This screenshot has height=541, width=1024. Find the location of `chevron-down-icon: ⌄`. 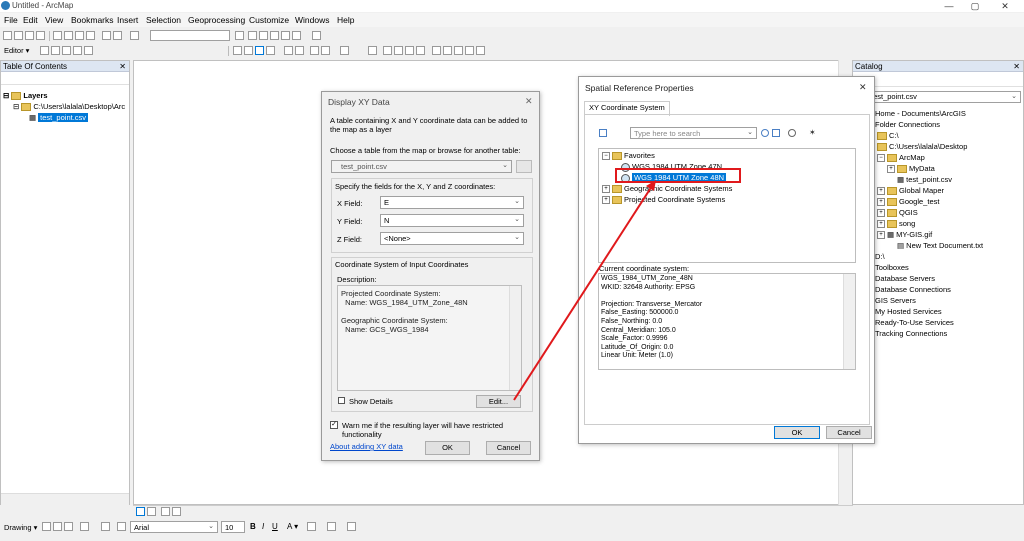

chevron-down-icon: ⌄ is located at coordinates (211, 526).